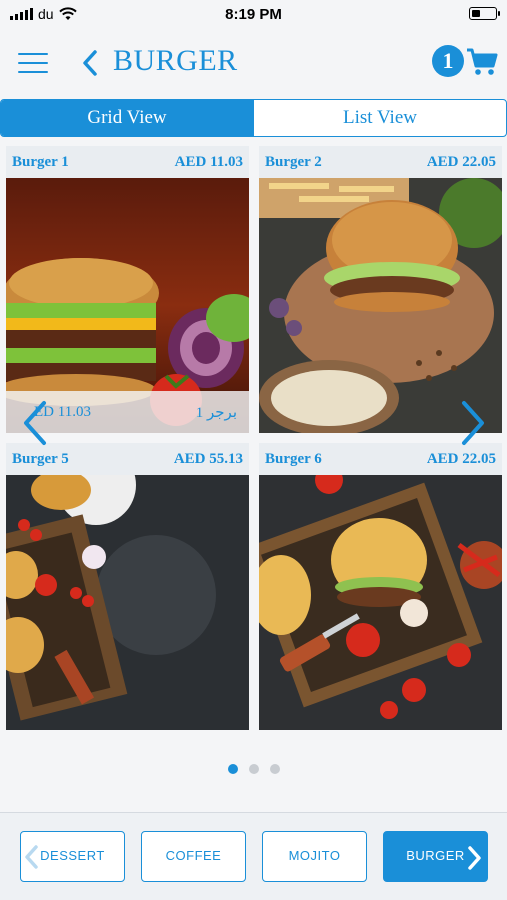 Image resolution: width=507 pixels, height=900 pixels. Describe the element at coordinates (314, 856) in the screenshot. I see `category-mojito: MOJITO` at that location.